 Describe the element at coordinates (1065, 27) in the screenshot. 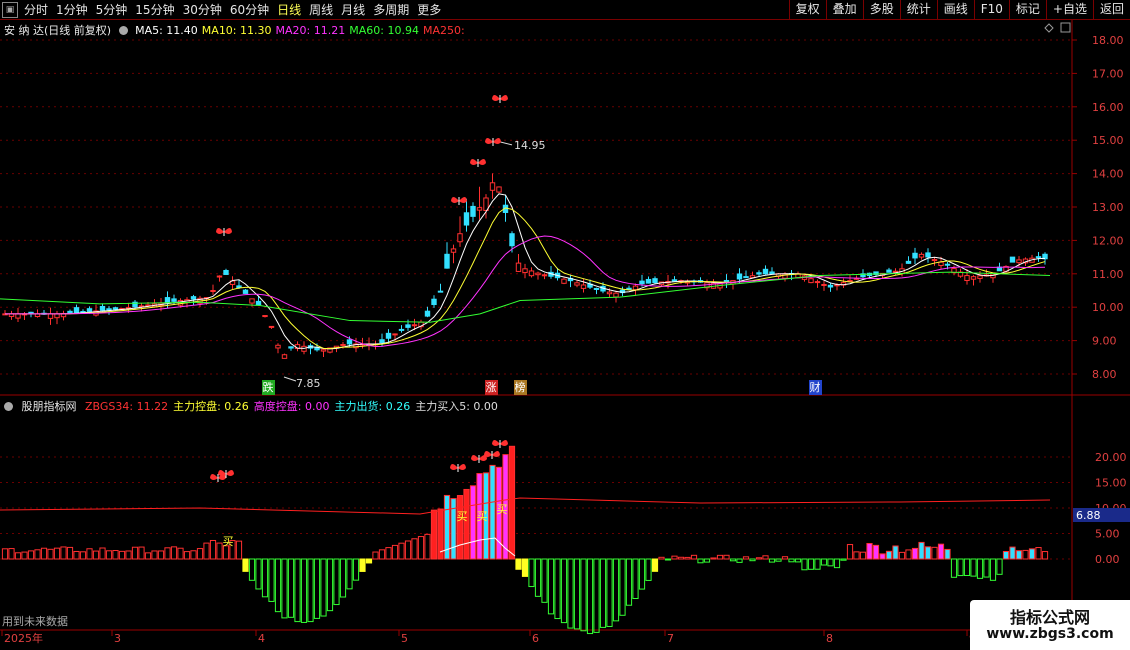

I see `panel-toggle-icon` at that location.